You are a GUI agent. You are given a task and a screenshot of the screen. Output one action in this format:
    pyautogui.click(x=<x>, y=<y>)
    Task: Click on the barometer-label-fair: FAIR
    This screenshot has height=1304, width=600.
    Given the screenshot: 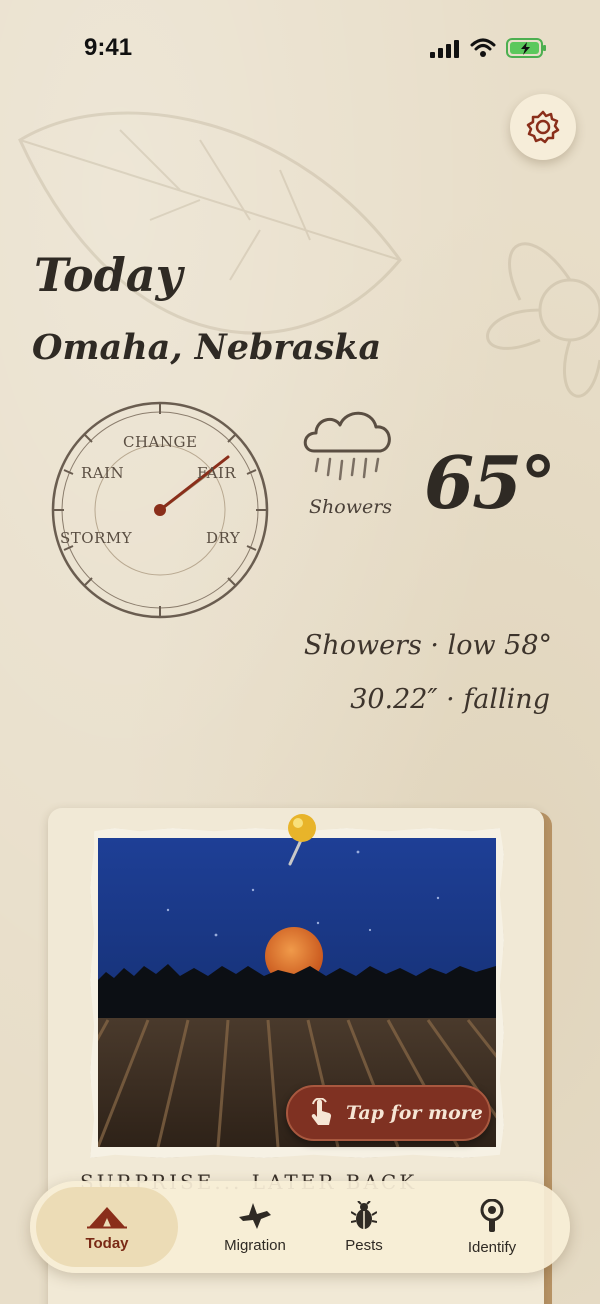 What is the action you would take?
    pyautogui.click(x=217, y=473)
    